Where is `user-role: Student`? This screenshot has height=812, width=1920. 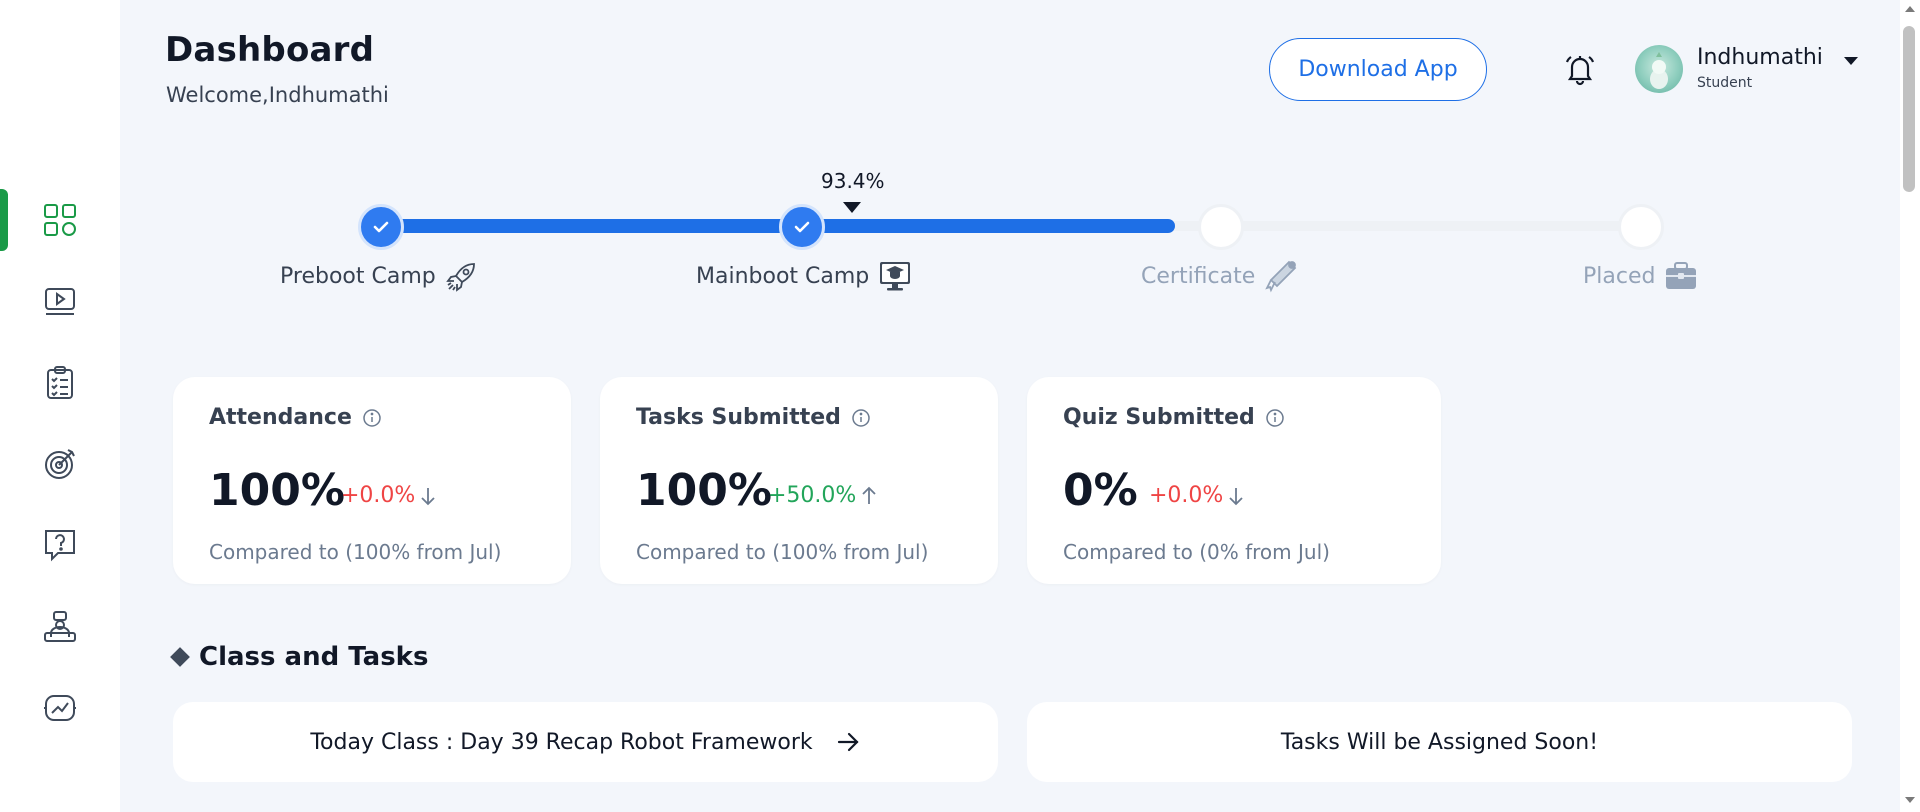 user-role: Student is located at coordinates (1725, 83).